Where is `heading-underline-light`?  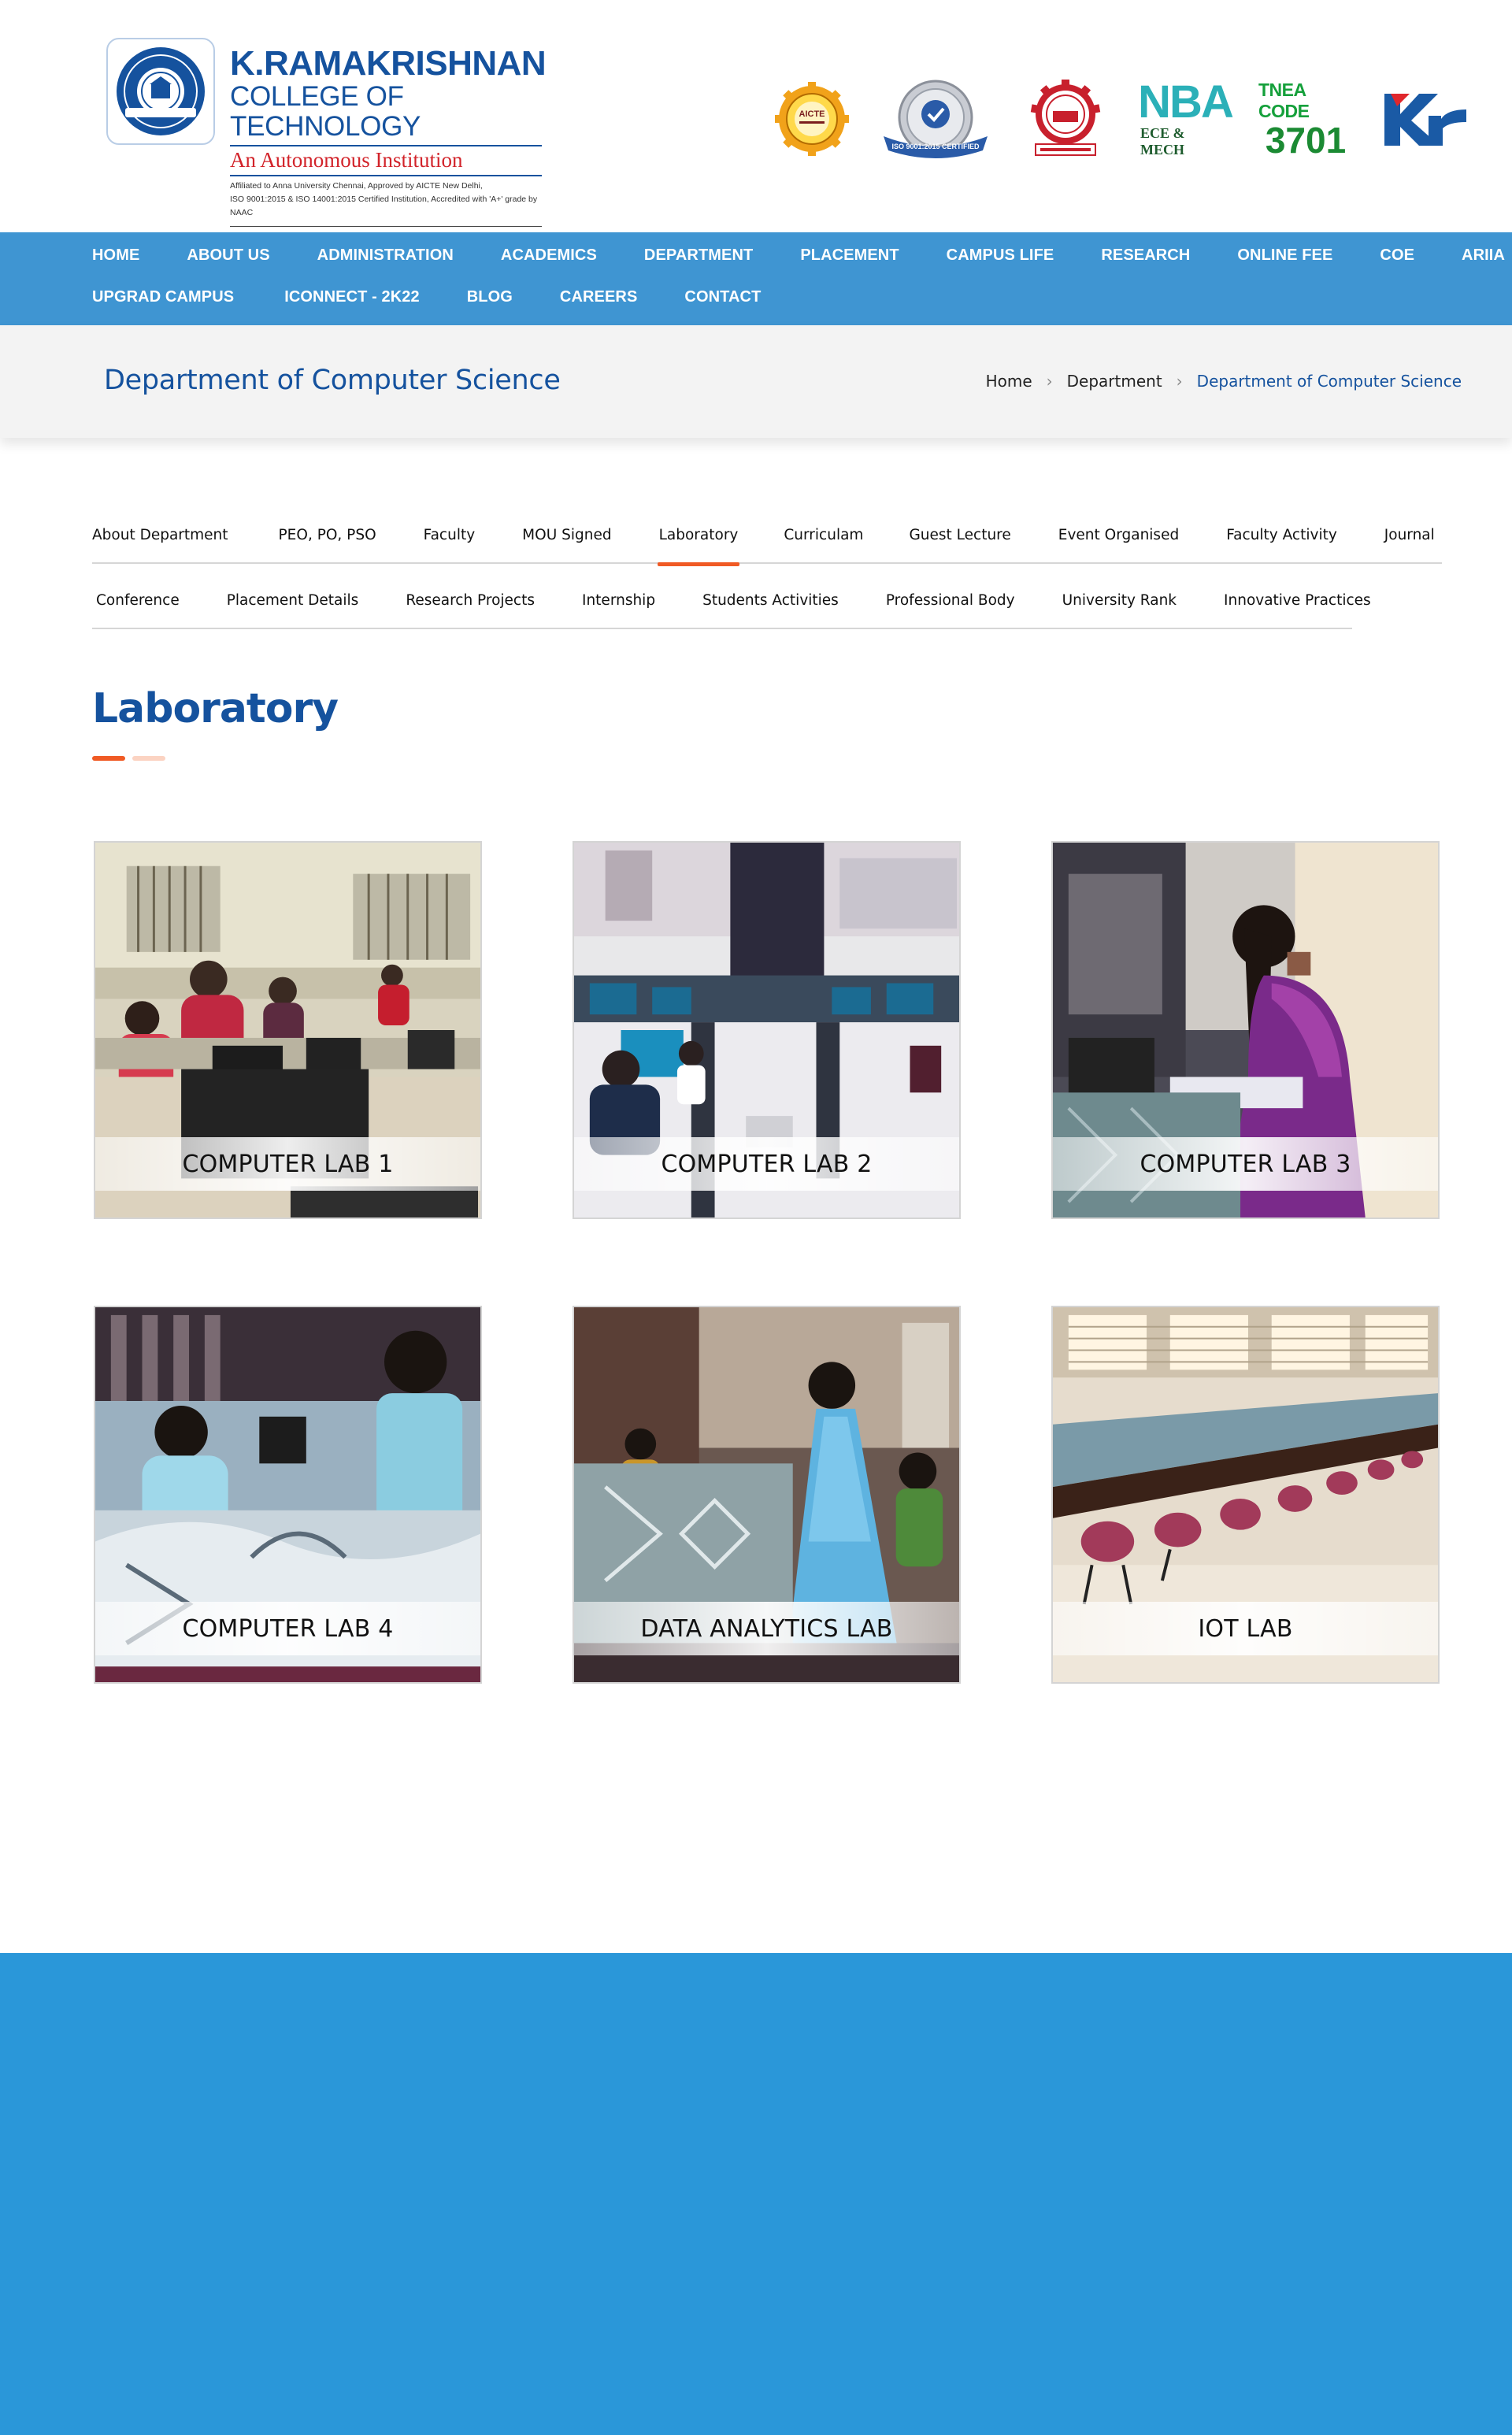 heading-underline-light is located at coordinates (148, 758).